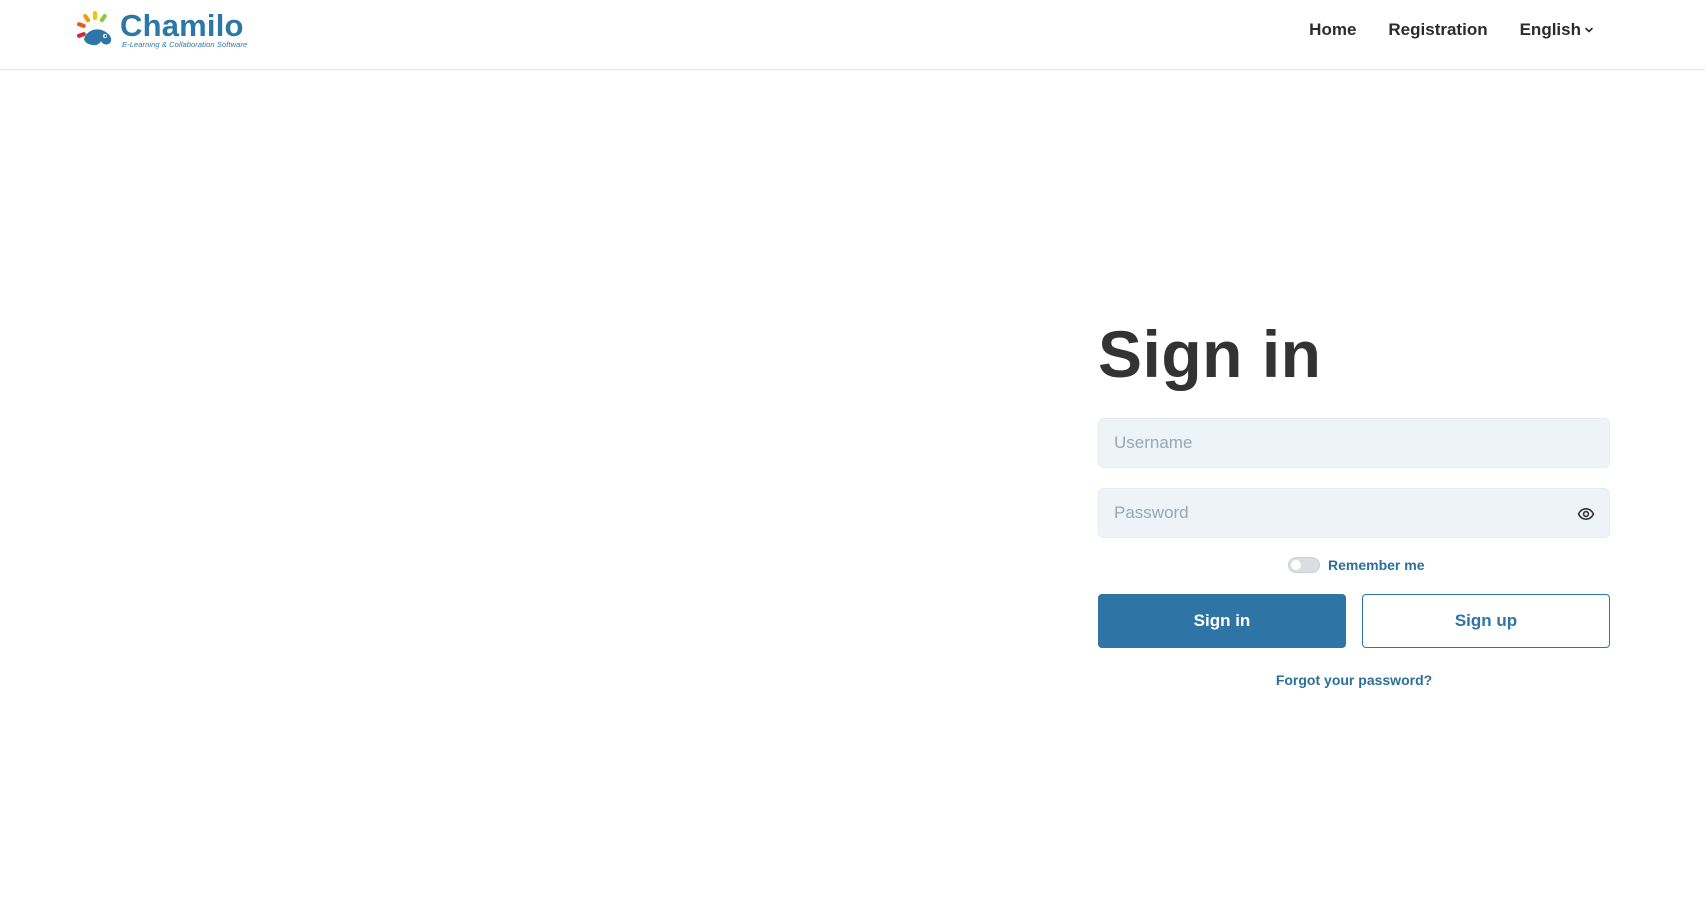  I want to click on remember-me: Remember me, so click(1356, 565).